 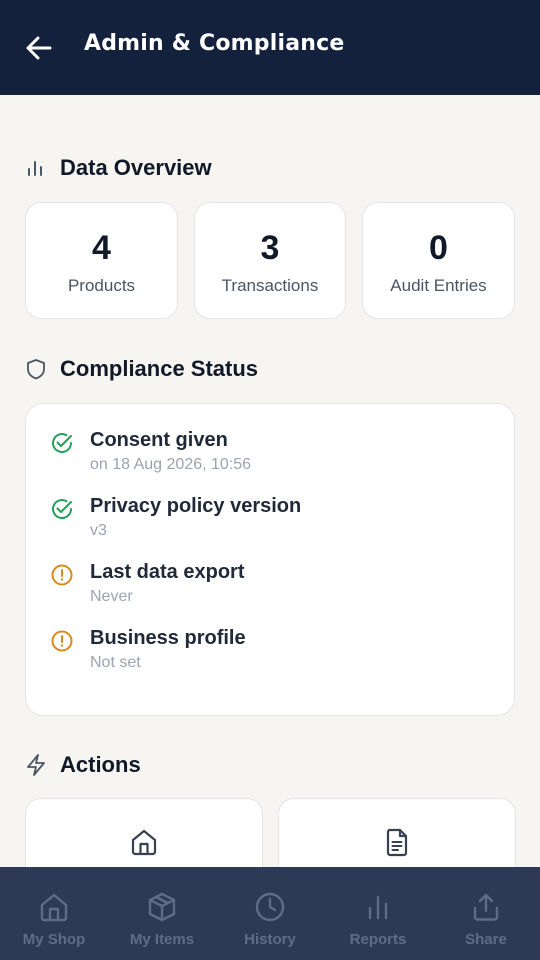 I want to click on stat-value: 0, so click(x=438, y=248).